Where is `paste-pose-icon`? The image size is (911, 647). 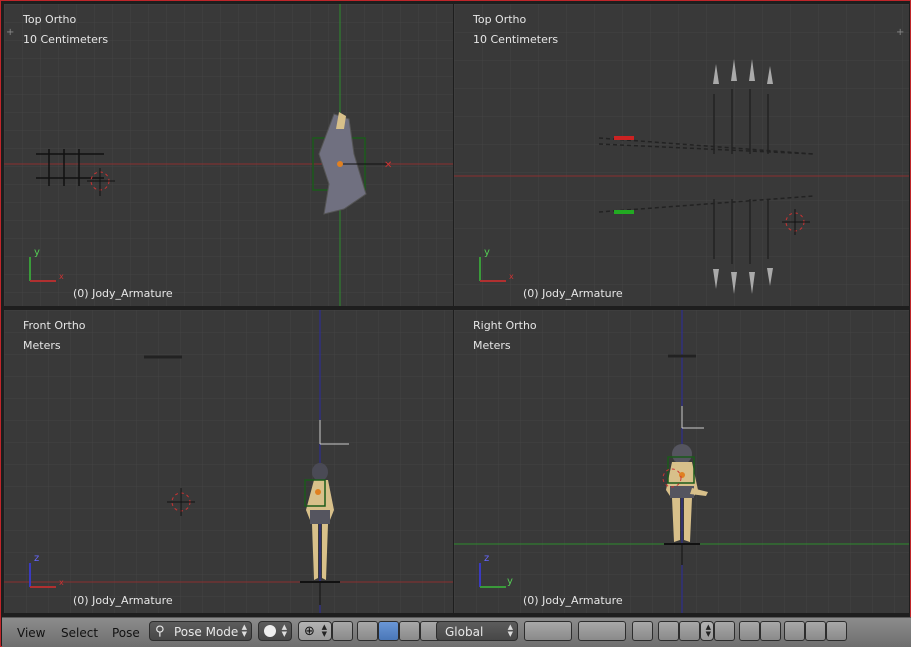 paste-pose-icon is located at coordinates (815, 631).